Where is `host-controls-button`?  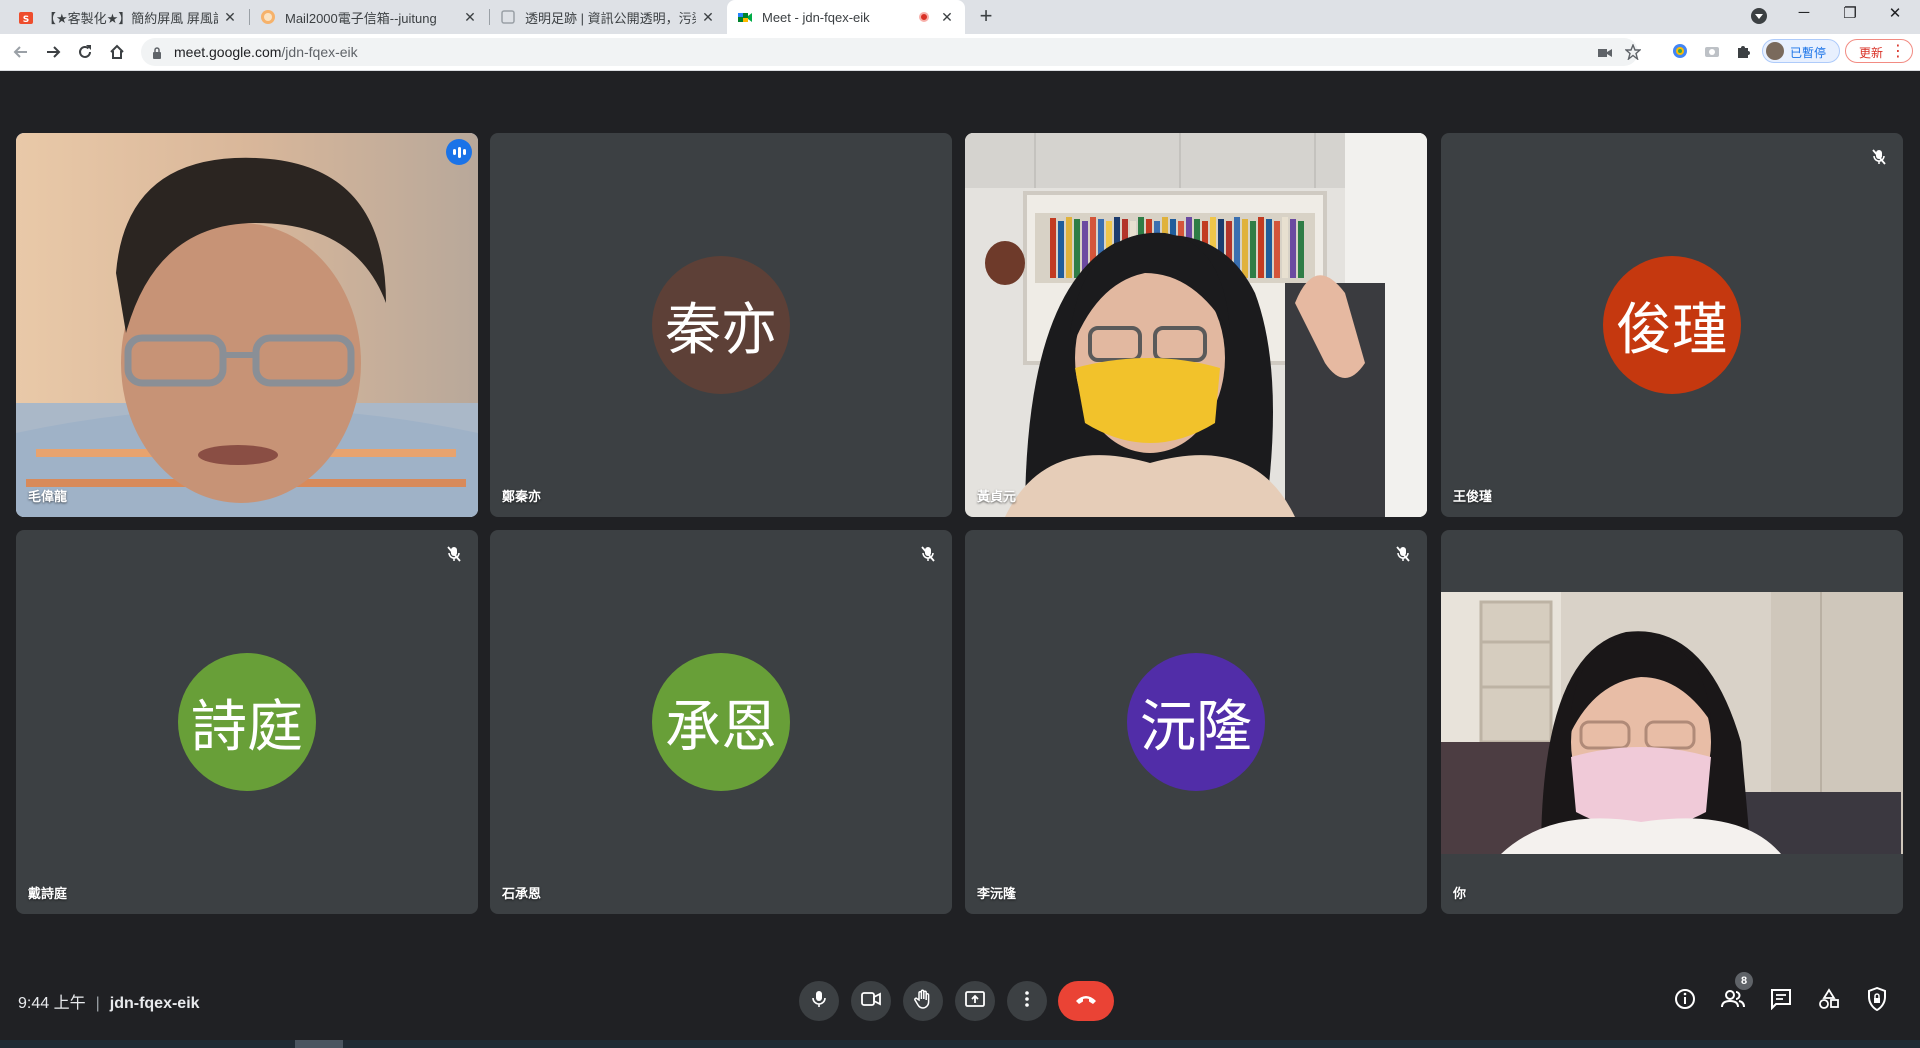
host-controls-button is located at coordinates (1877, 1001).